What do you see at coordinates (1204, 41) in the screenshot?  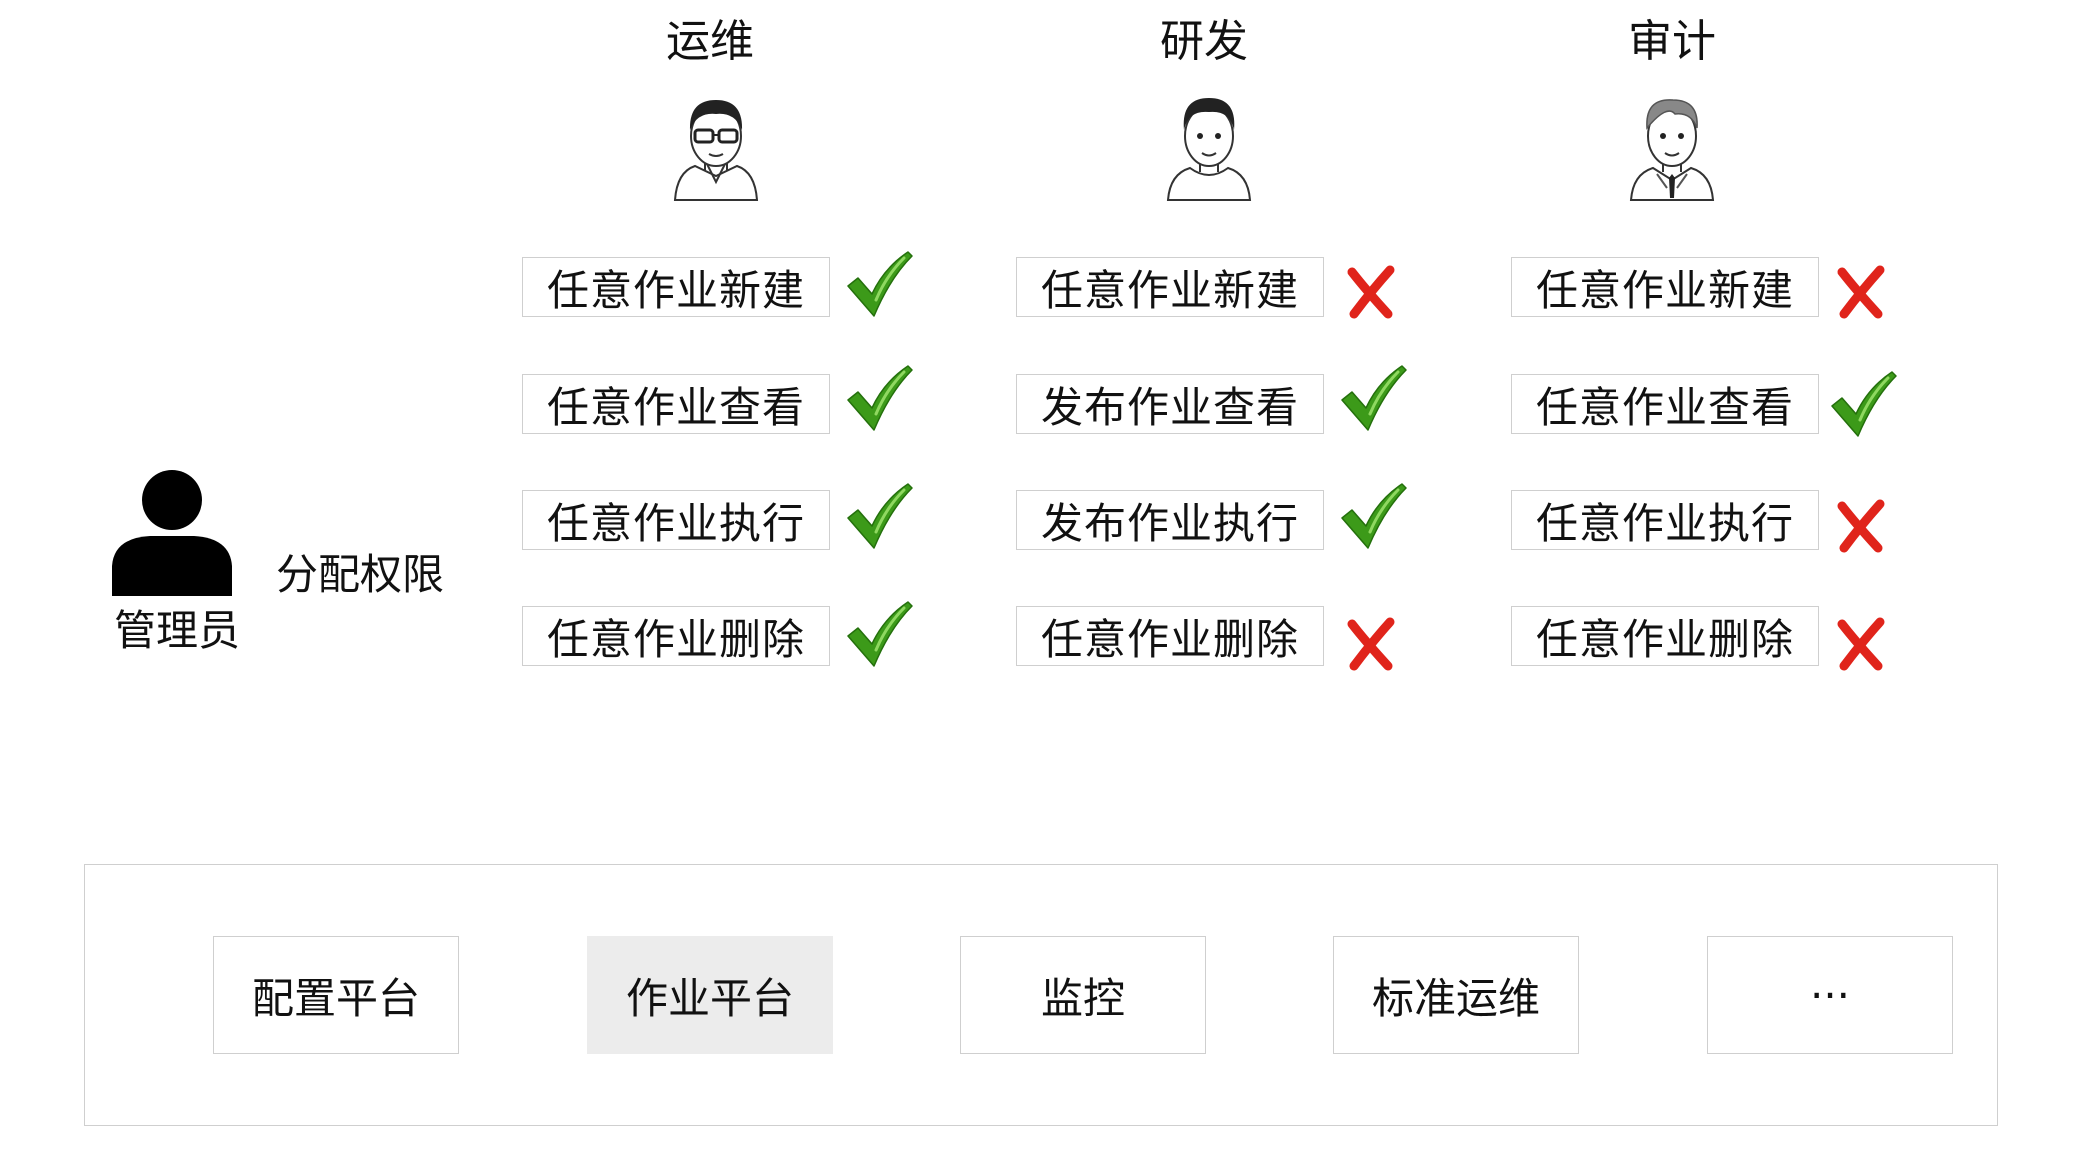 I see `role-title-dev: 研发` at bounding box center [1204, 41].